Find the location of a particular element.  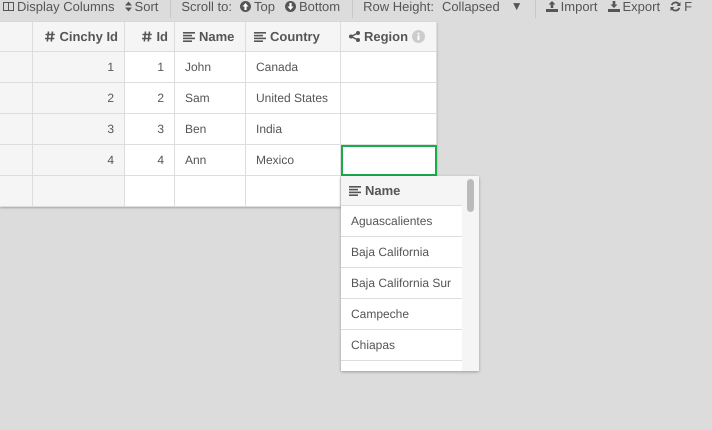

arrow-up-icon is located at coordinates (245, 6).